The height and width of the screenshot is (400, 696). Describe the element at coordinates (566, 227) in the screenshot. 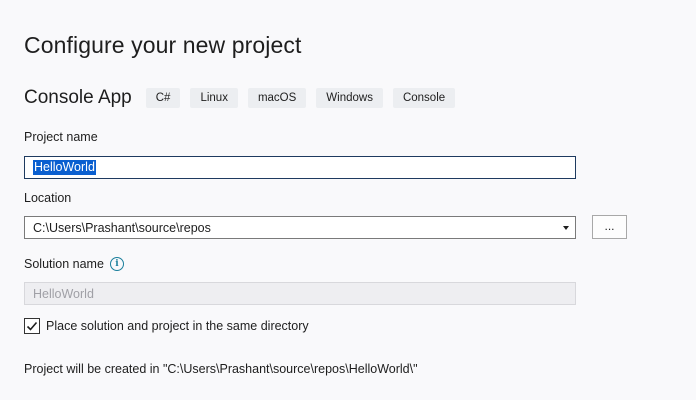

I see `chevron-down-icon` at that location.